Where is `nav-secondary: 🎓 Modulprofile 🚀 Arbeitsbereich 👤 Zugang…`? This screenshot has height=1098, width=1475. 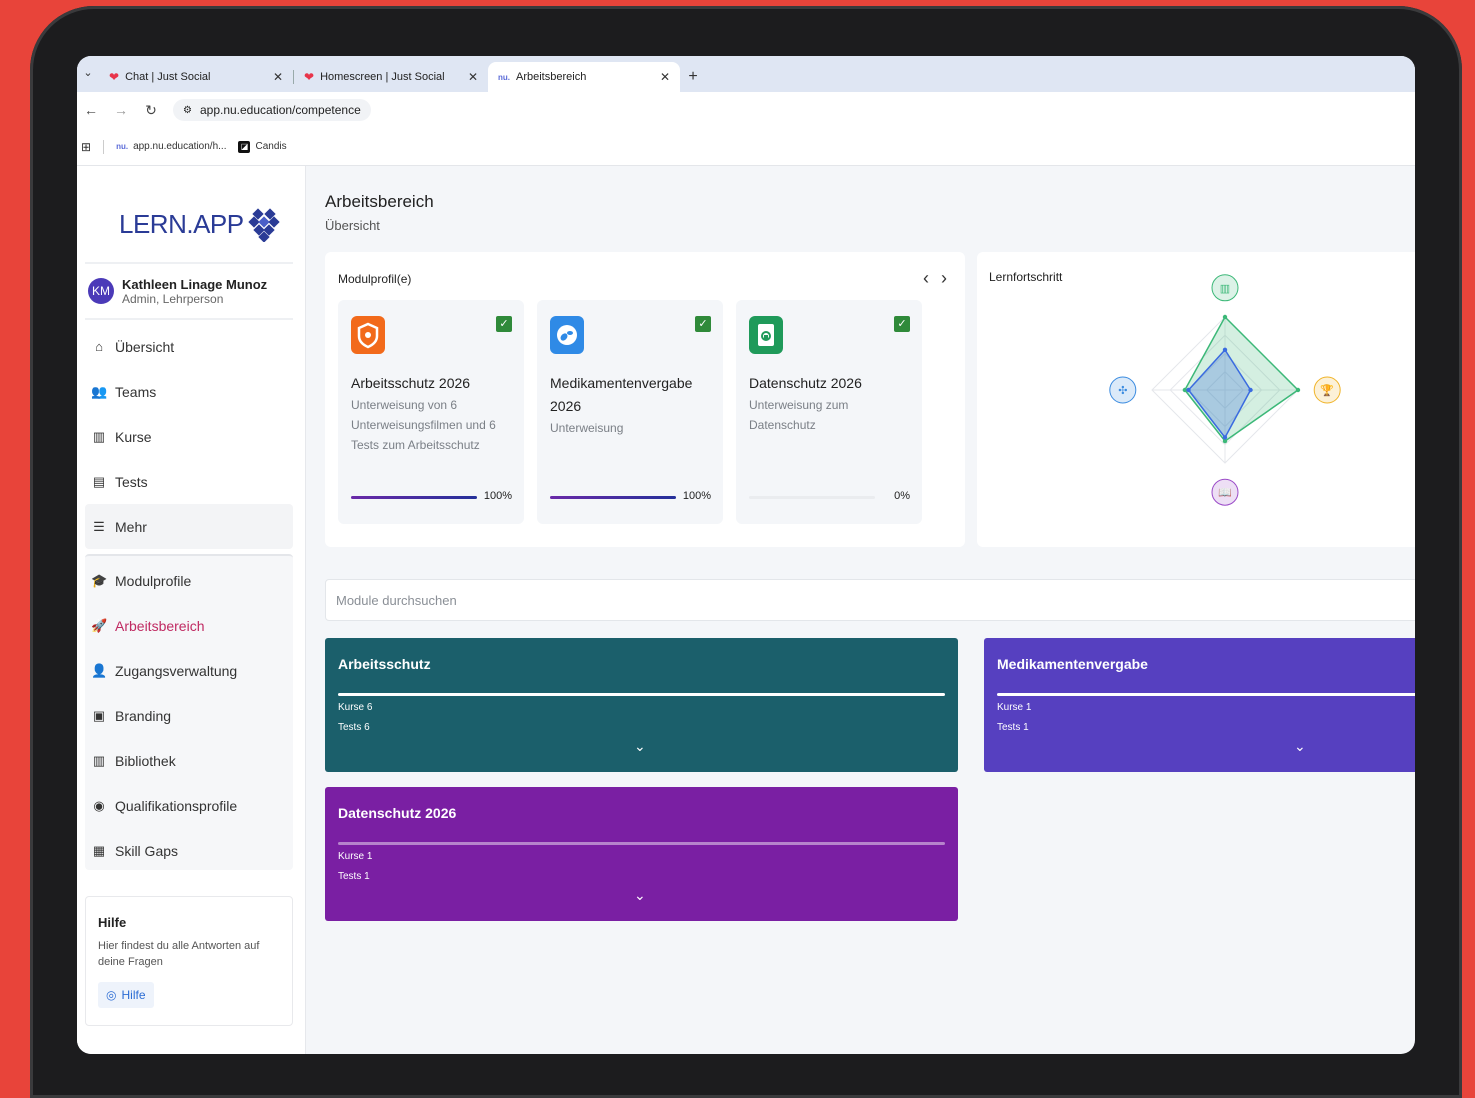 nav-secondary: 🎓 Modulprofile 🚀 Arbeitsbereich 👤 Zugang… is located at coordinates (189, 712).